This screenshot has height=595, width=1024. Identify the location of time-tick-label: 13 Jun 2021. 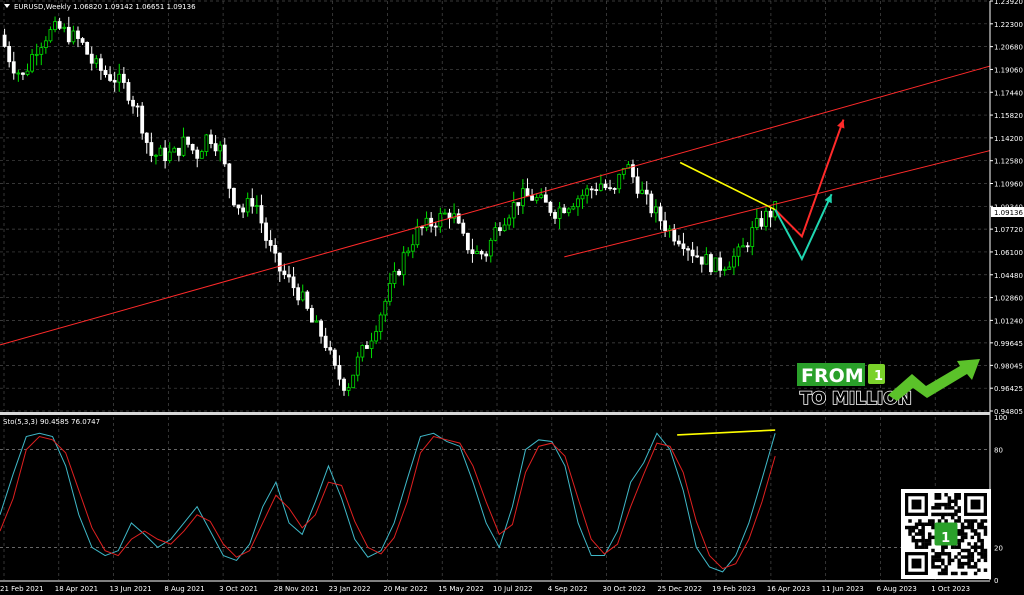
(131, 589).